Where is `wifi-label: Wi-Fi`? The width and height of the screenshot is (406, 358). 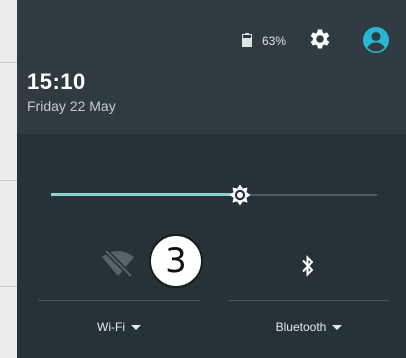
wifi-label: Wi-Fi is located at coordinates (111, 327).